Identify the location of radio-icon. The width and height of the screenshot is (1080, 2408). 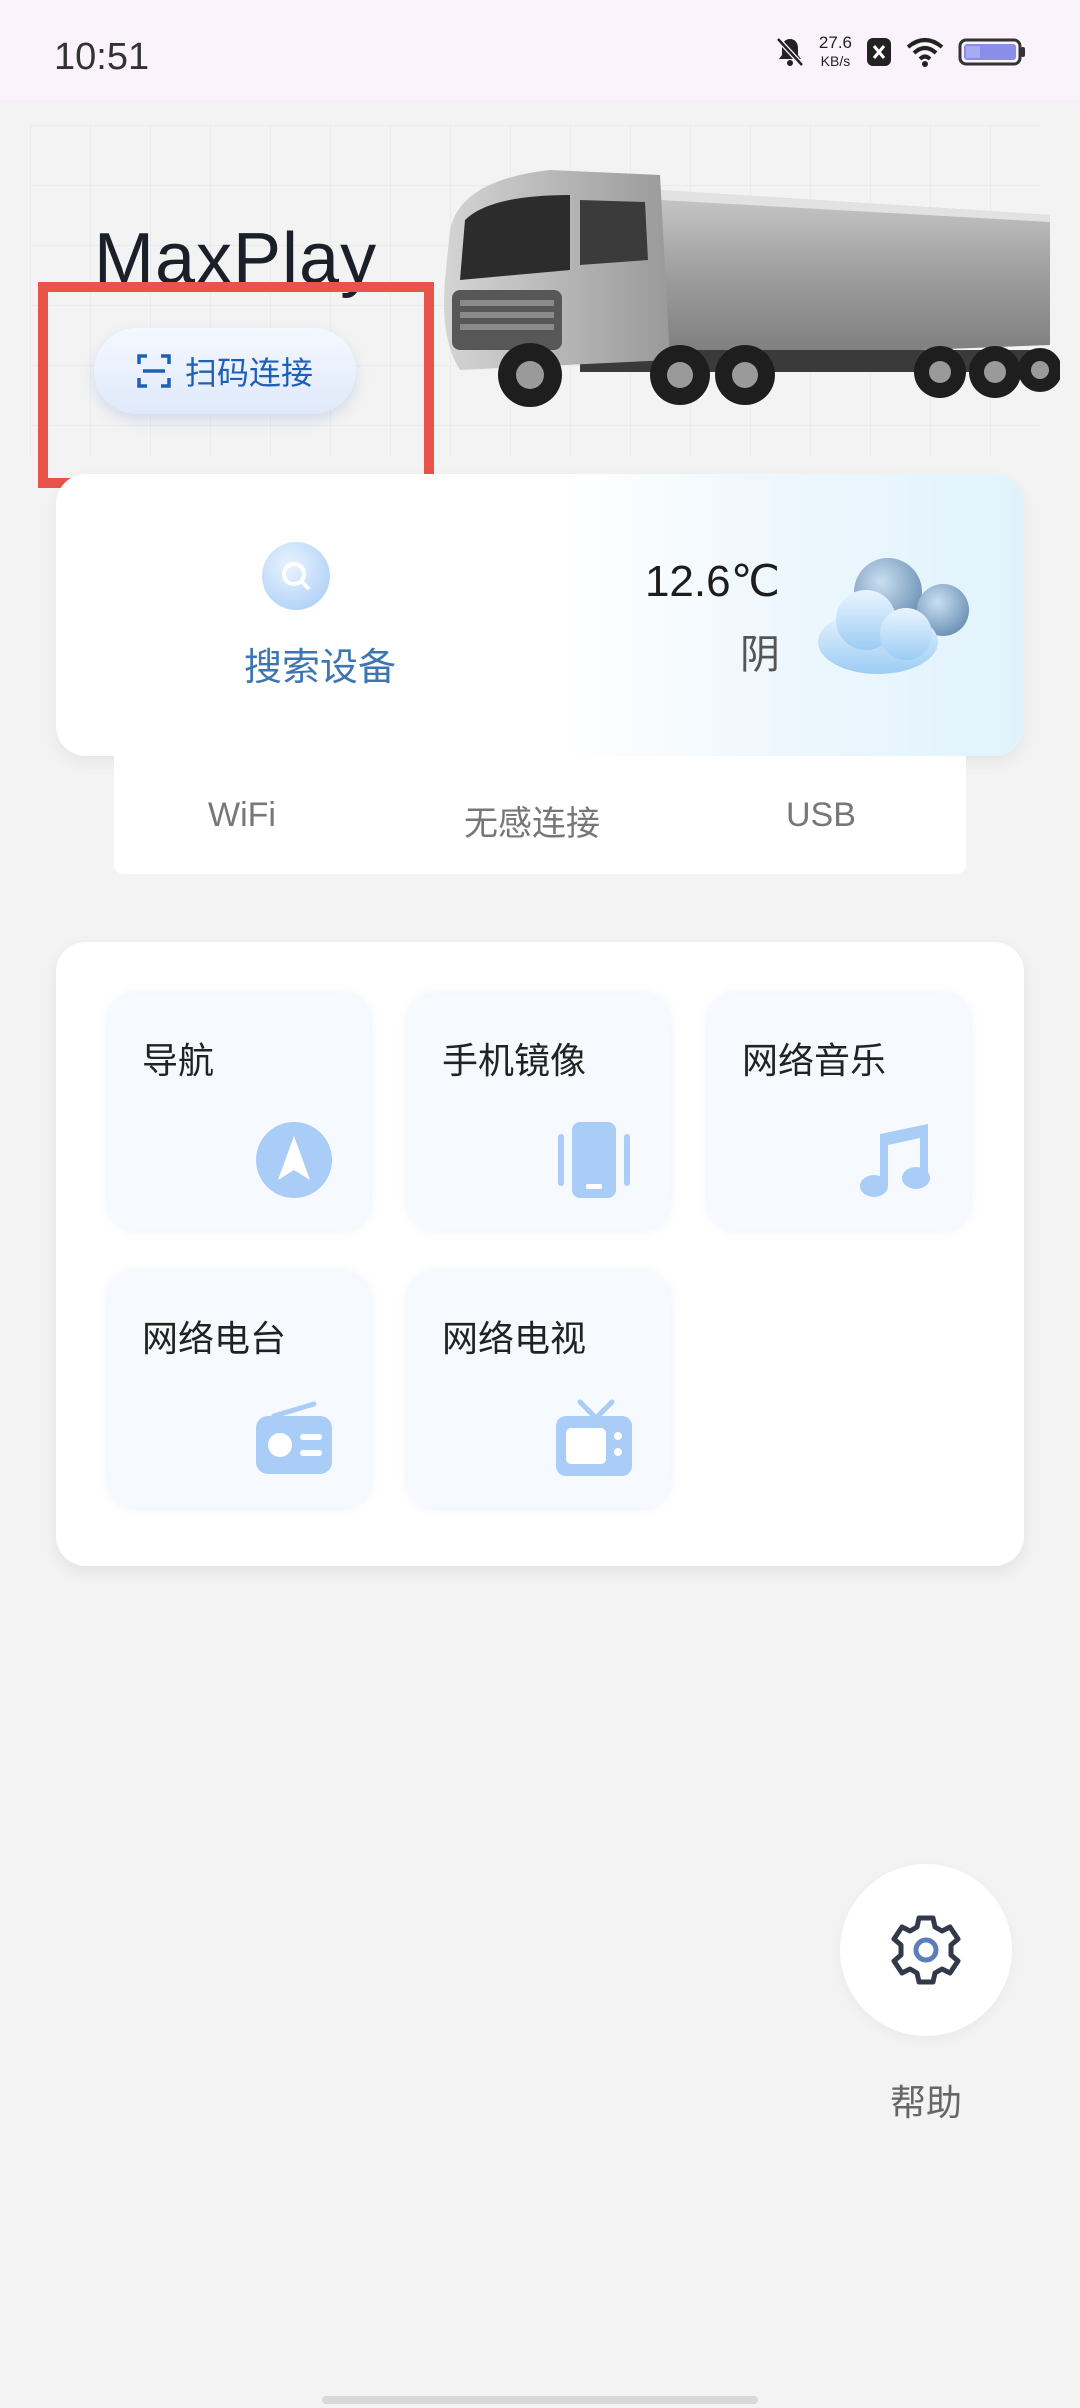
(294, 1437).